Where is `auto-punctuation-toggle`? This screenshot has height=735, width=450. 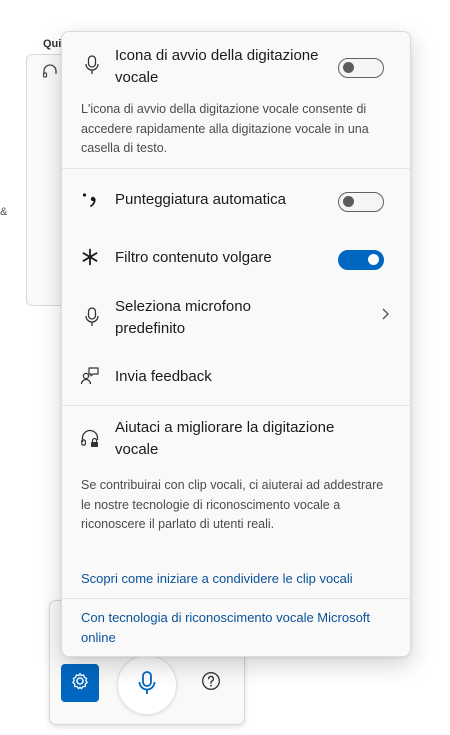 auto-punctuation-toggle is located at coordinates (361, 202).